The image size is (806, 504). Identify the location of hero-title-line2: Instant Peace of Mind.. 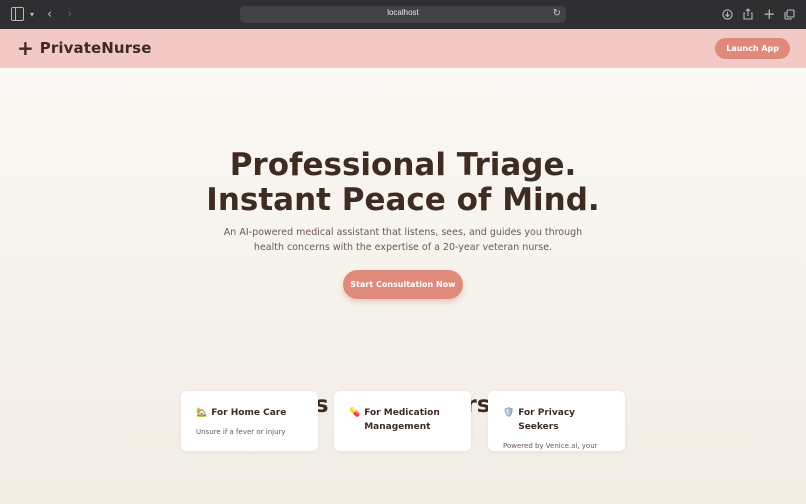
(403, 200).